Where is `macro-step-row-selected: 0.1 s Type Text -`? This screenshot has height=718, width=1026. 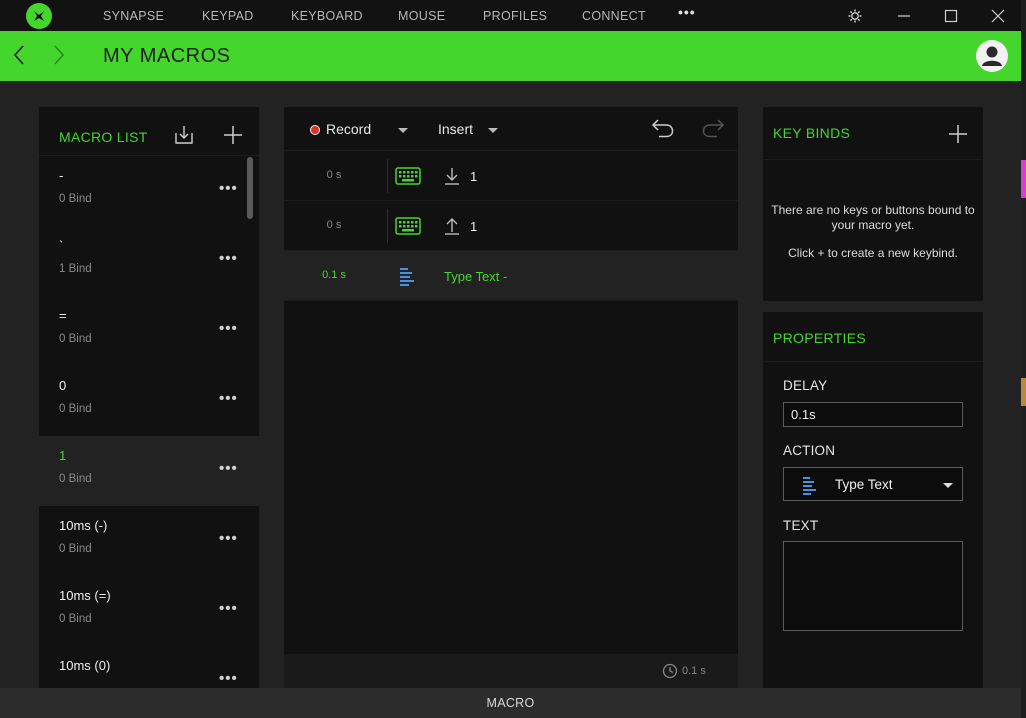 macro-step-row-selected: 0.1 s Type Text - is located at coordinates (511, 276).